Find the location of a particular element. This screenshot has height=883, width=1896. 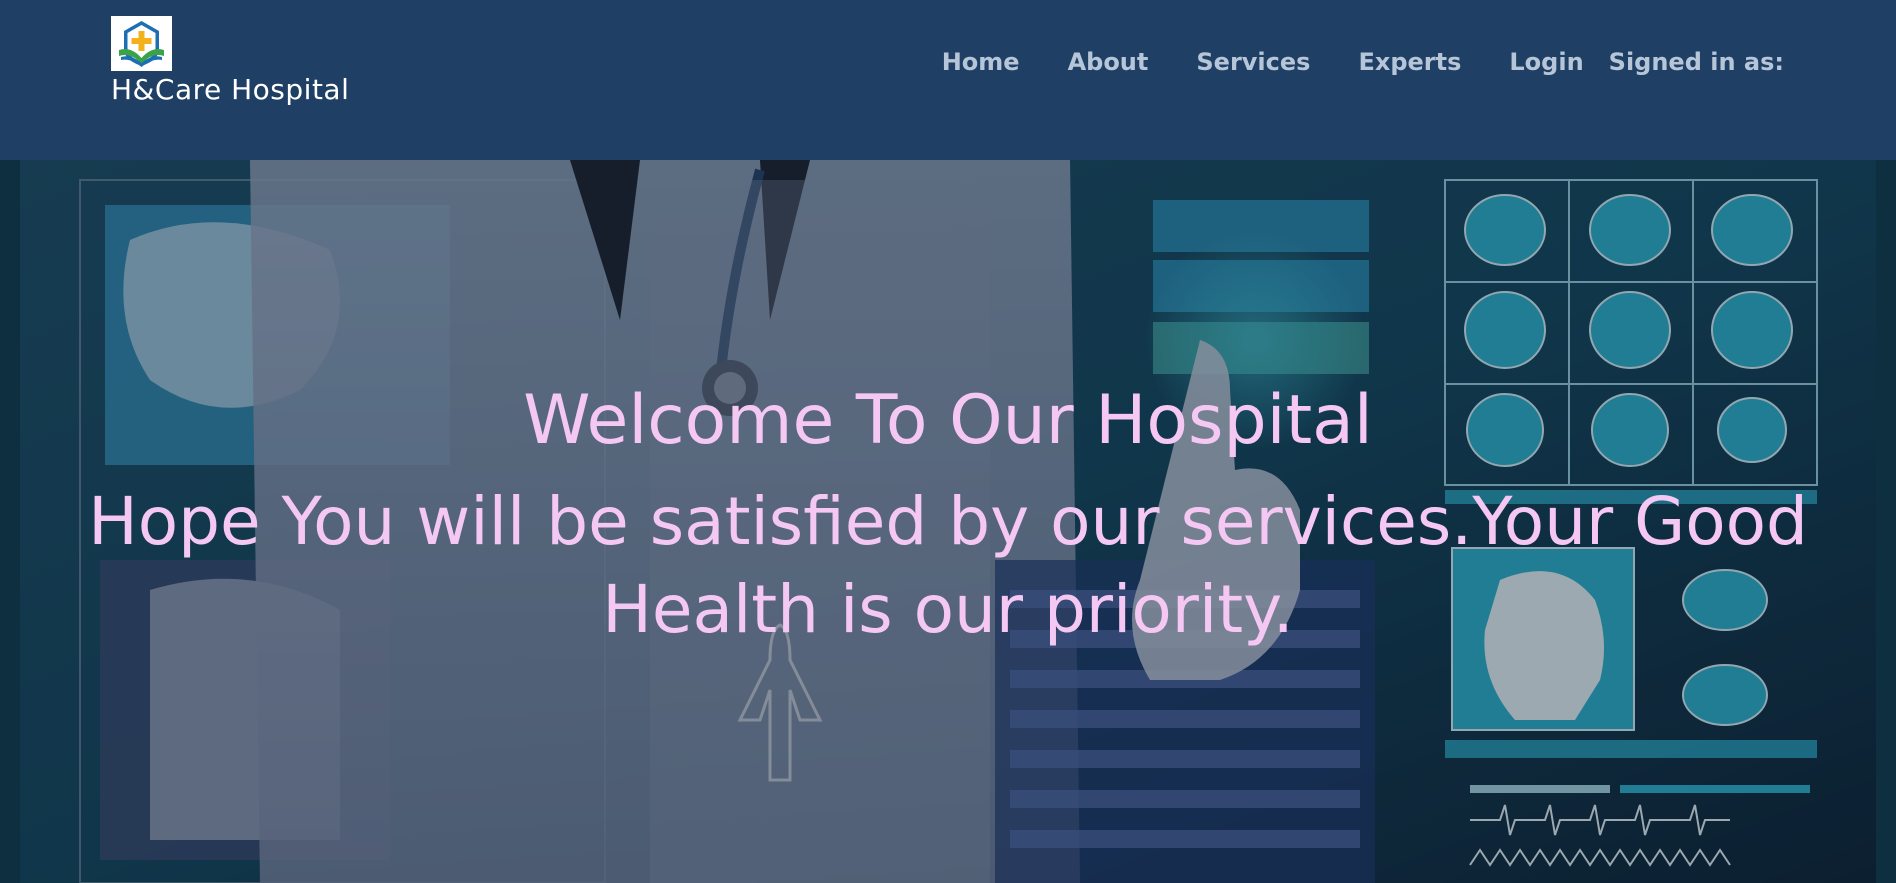

brand: H&Care Hospital is located at coordinates (230, 61).